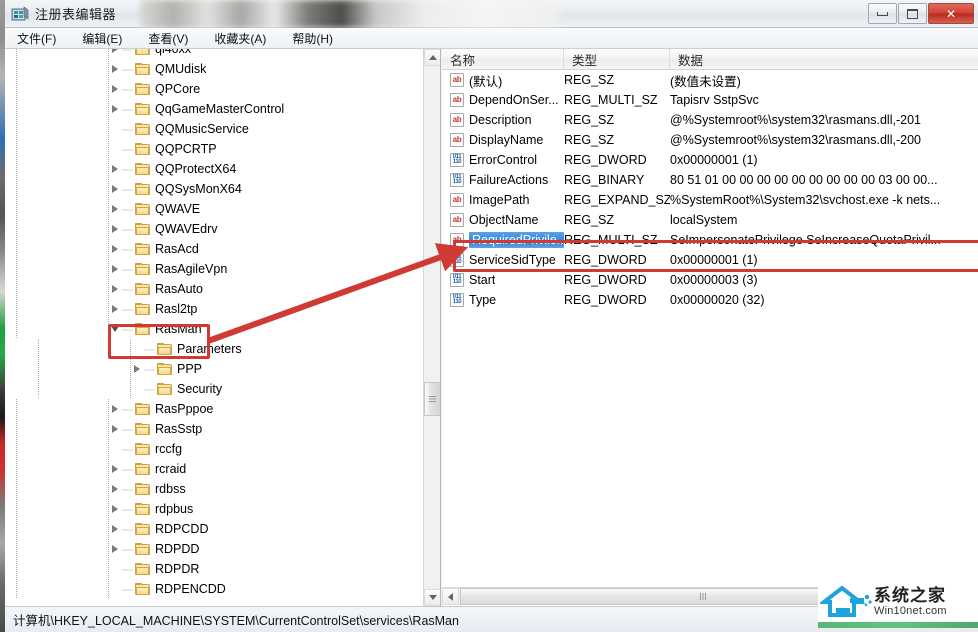  What do you see at coordinates (710, 220) in the screenshot?
I see `table-row: ab ObjectName REG_SZ localSystem` at bounding box center [710, 220].